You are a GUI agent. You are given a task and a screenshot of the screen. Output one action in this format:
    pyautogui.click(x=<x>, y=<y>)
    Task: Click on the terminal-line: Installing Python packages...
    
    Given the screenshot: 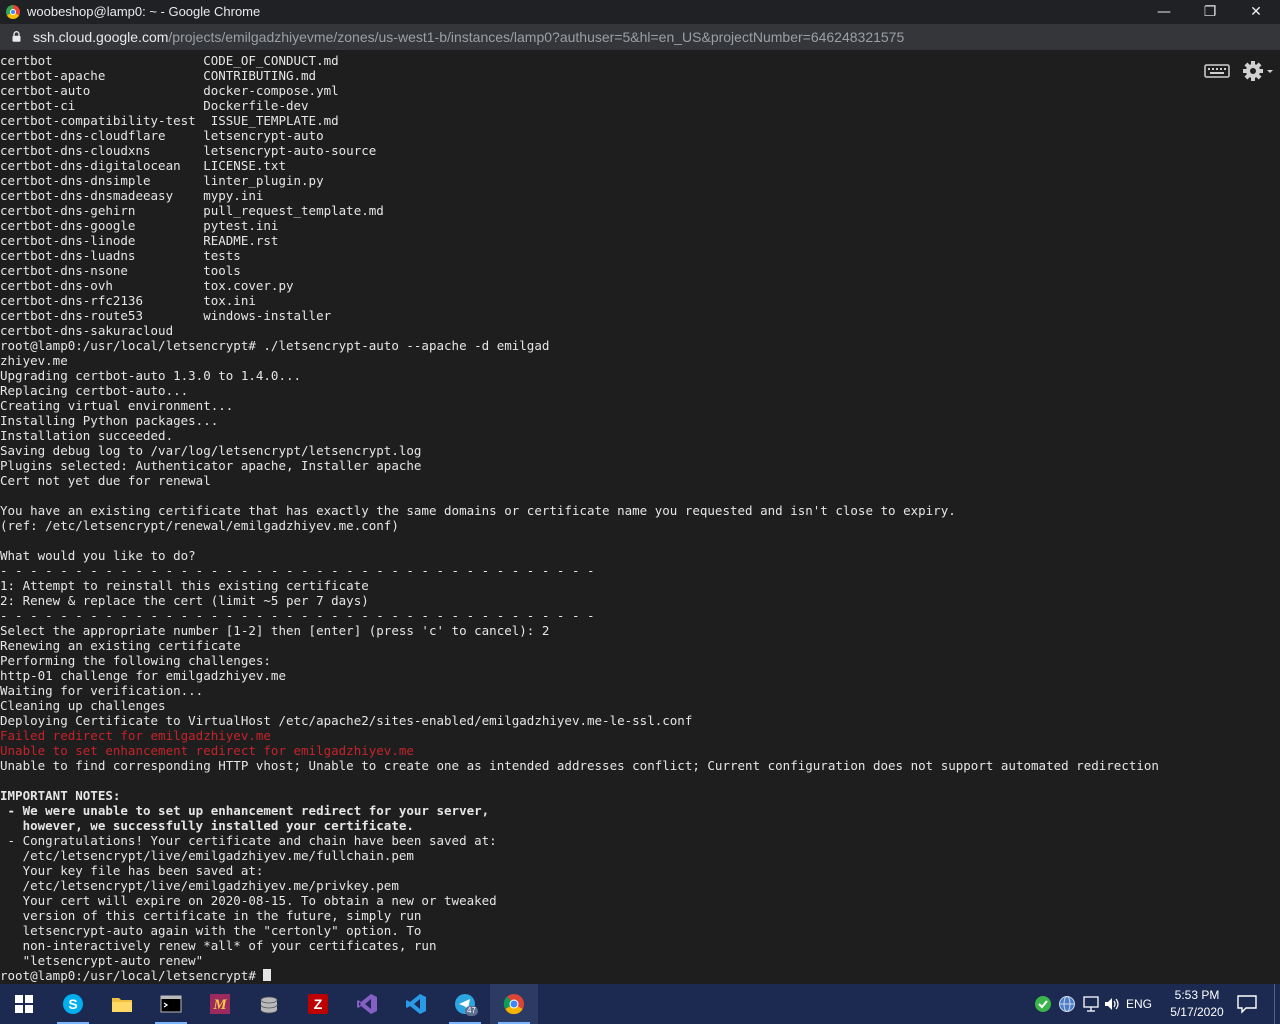 What is the action you would take?
    pyautogui.click(x=109, y=420)
    